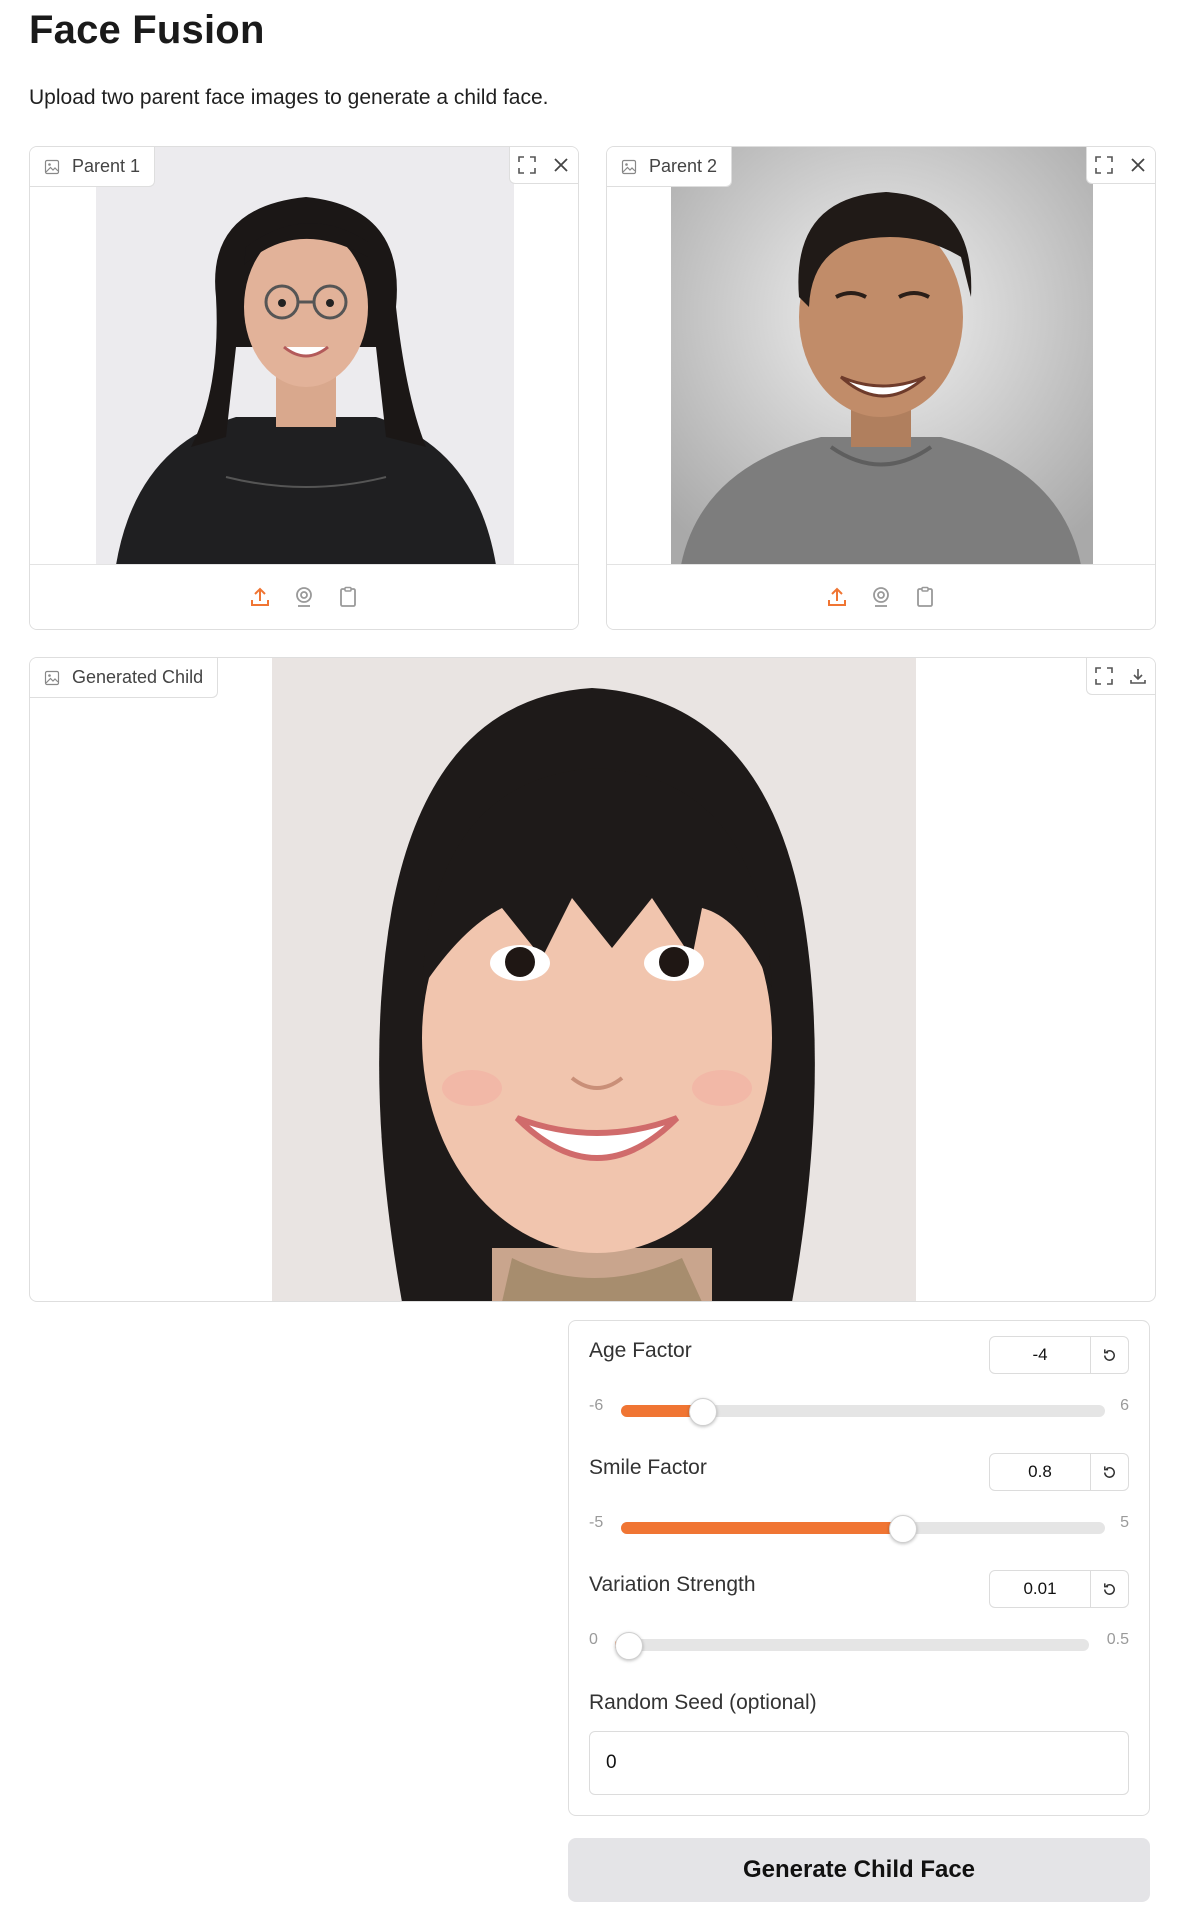 The height and width of the screenshot is (1910, 1184). Describe the element at coordinates (859, 1376) in the screenshot. I see `age-factor-control: Age Factor -6 6` at that location.